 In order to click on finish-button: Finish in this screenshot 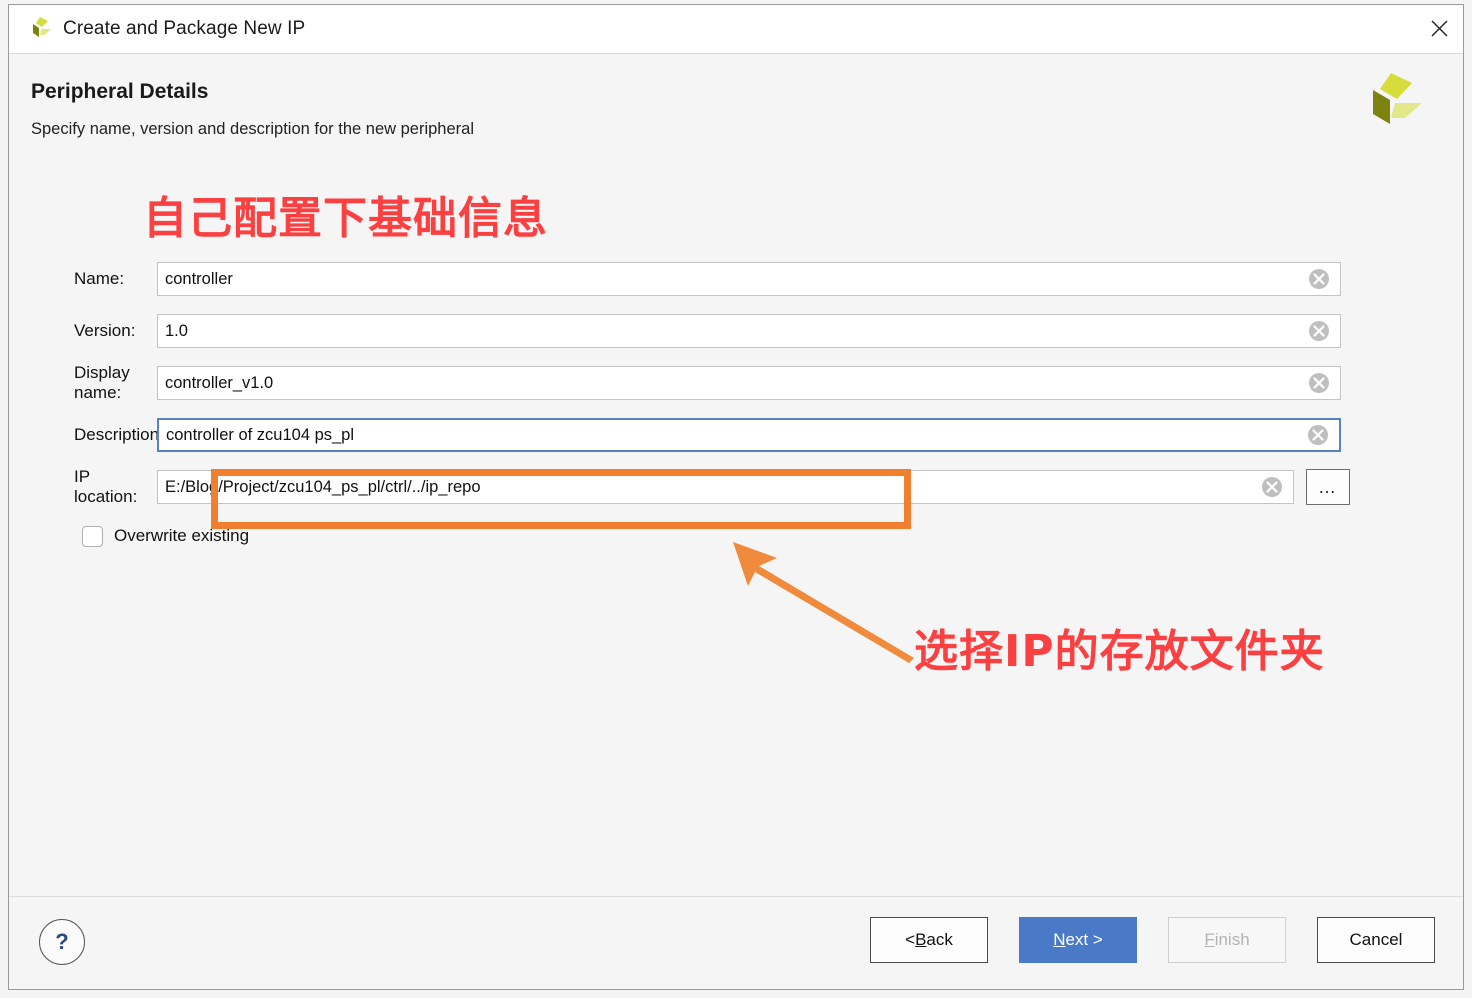, I will do `click(1227, 940)`.